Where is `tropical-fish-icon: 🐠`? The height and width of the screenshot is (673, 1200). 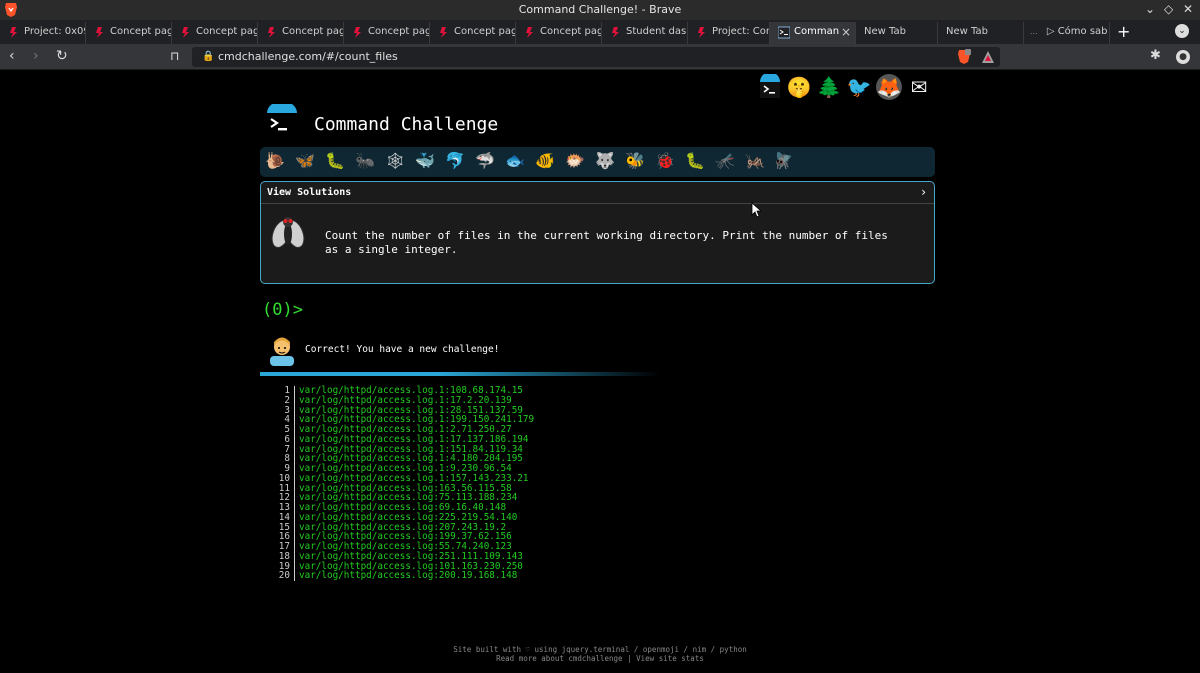 tropical-fish-icon: 🐠 is located at coordinates (545, 160).